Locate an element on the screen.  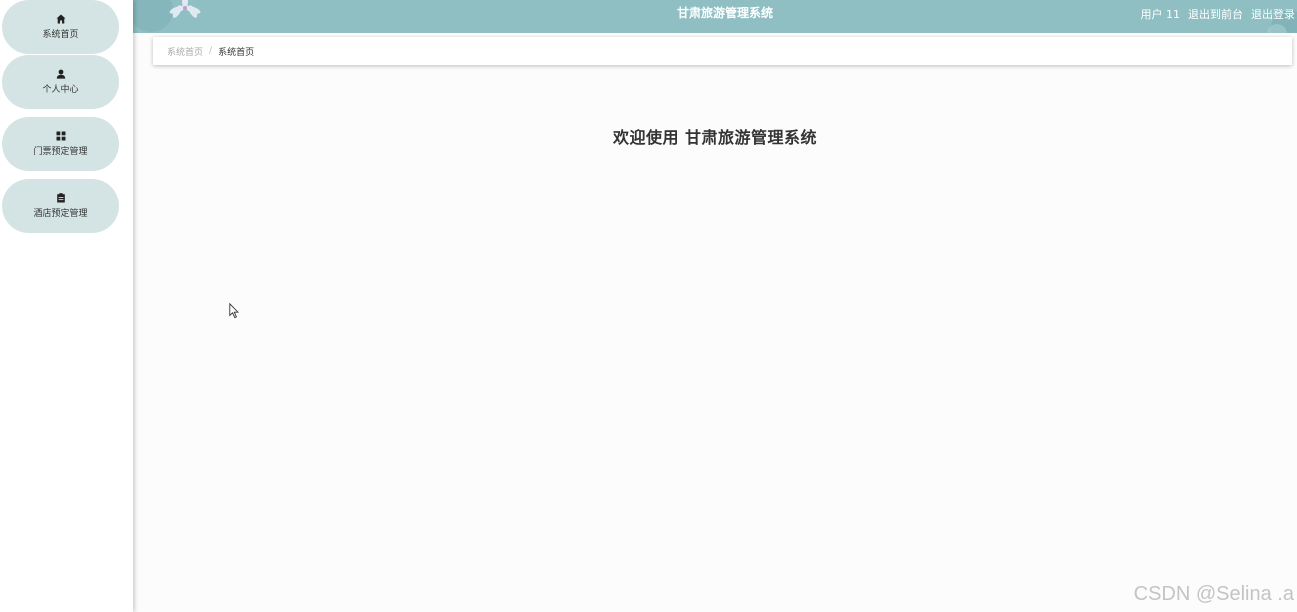
header-user-area: 用户 11 退出到前台 退出登录 is located at coordinates (1218, 13).